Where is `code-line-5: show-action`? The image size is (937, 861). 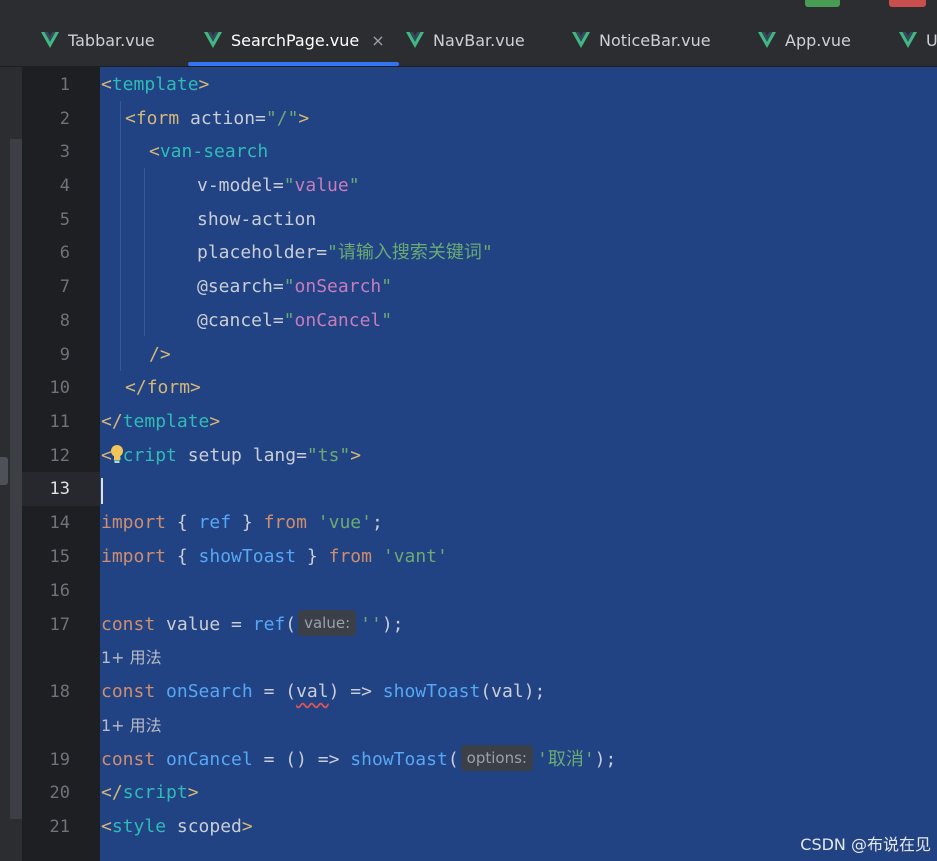
code-line-5: show-action is located at coordinates (256, 220).